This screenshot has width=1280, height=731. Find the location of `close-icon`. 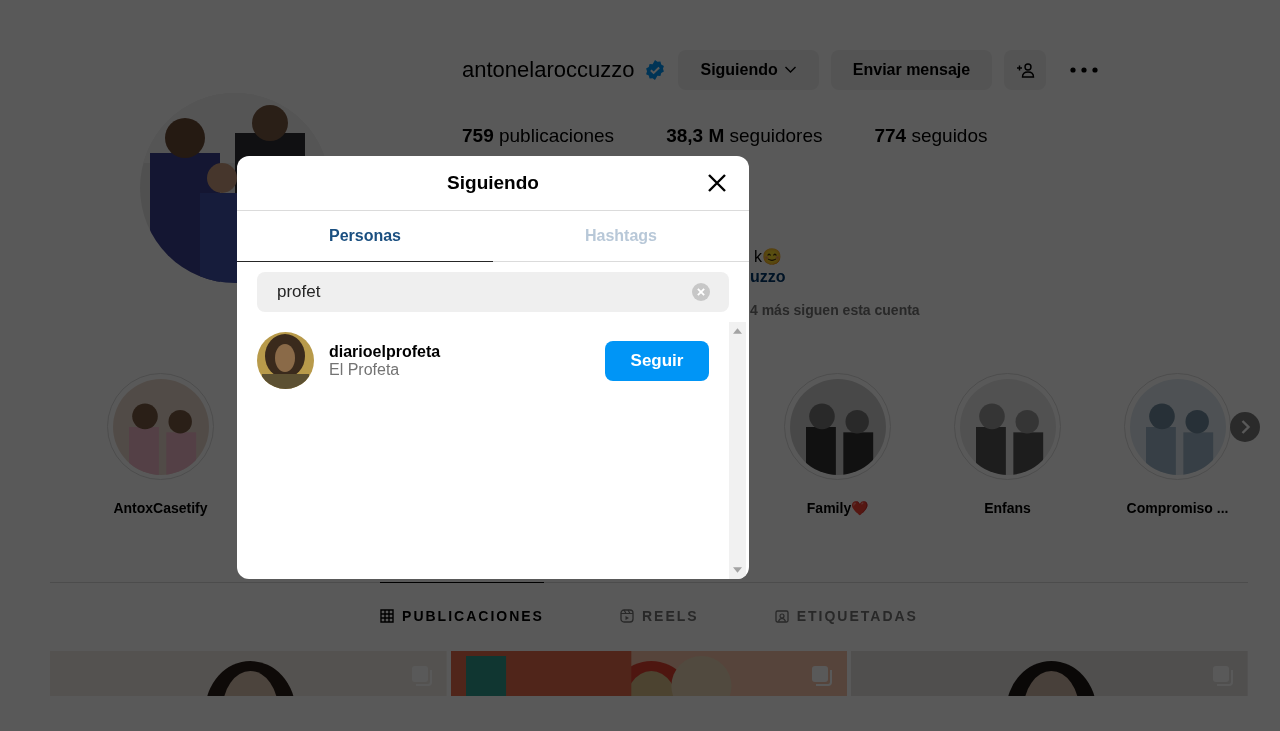

close-icon is located at coordinates (717, 183).